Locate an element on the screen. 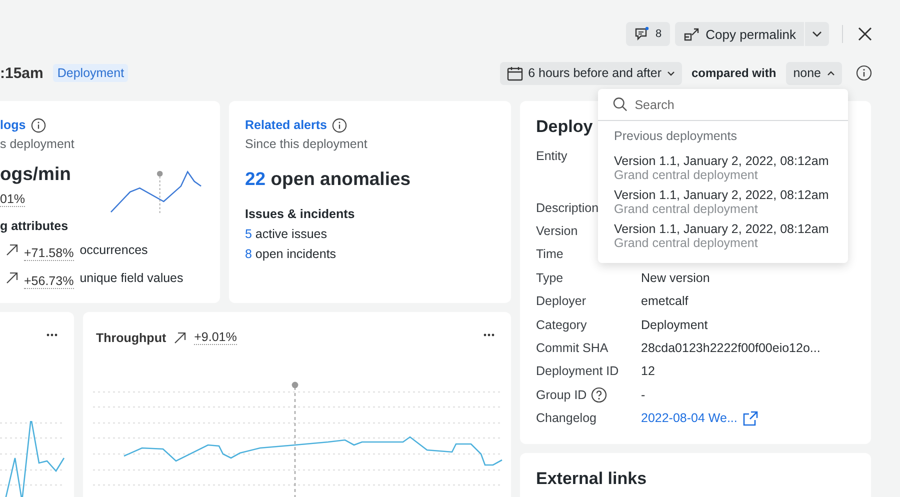 This screenshot has height=497, width=900. search-icon is located at coordinates (620, 104).